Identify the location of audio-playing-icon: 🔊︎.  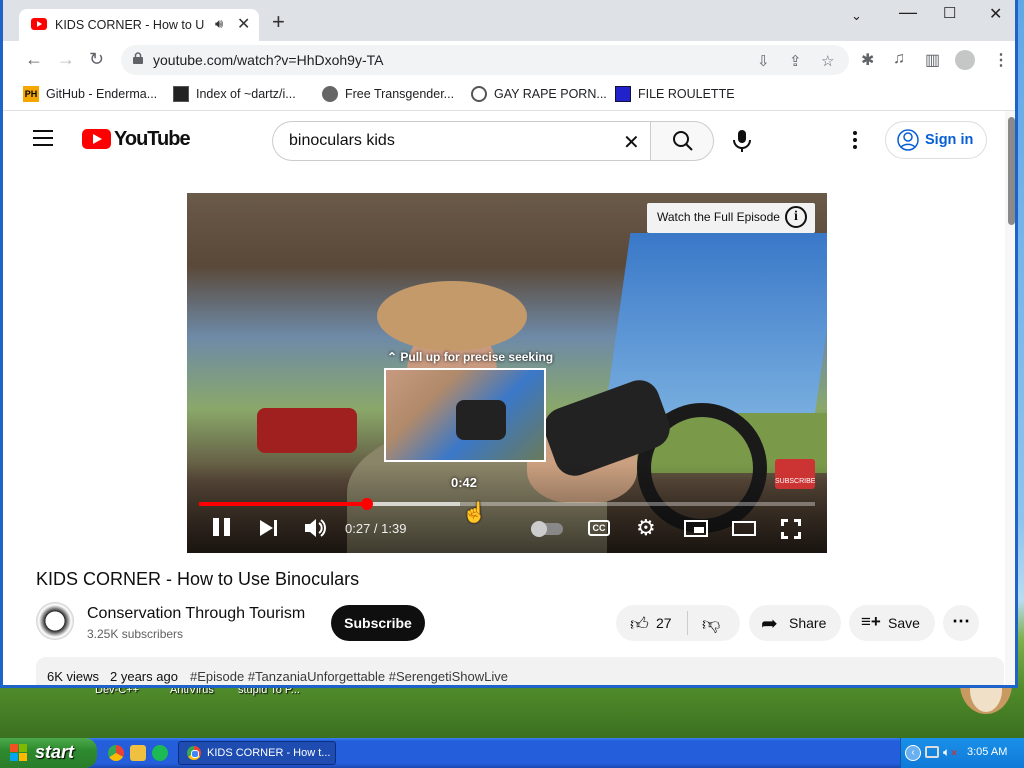
(219, 24).